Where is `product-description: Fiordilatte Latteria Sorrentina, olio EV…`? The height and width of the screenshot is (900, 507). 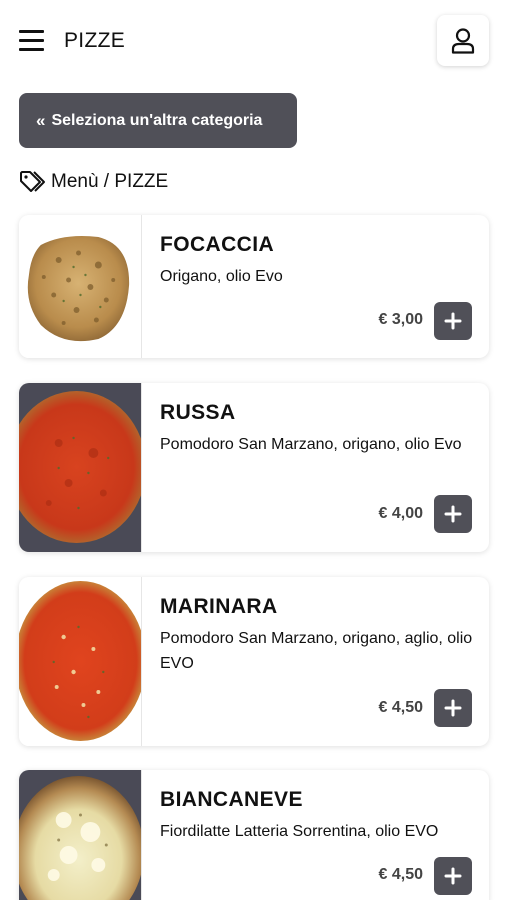 product-description: Fiordilatte Latteria Sorrentina, olio EV… is located at coordinates (299, 831).